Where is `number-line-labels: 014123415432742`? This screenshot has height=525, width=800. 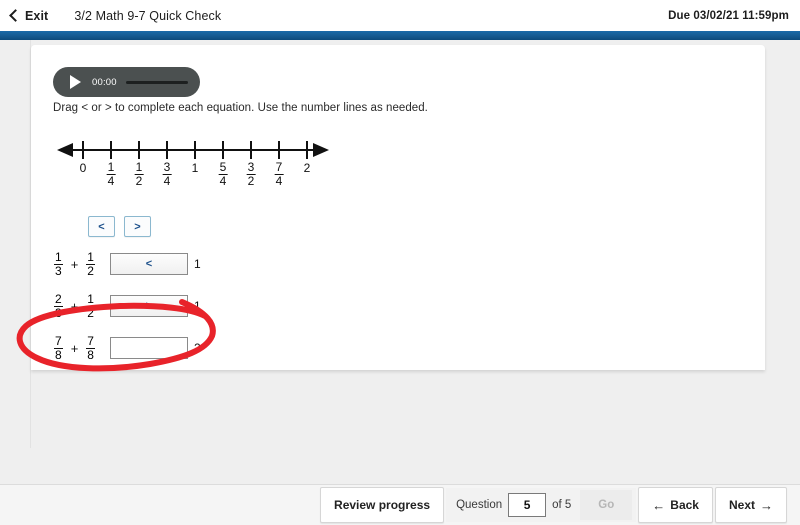
number-line-labels: 014123415432742 is located at coordinates (203, 181).